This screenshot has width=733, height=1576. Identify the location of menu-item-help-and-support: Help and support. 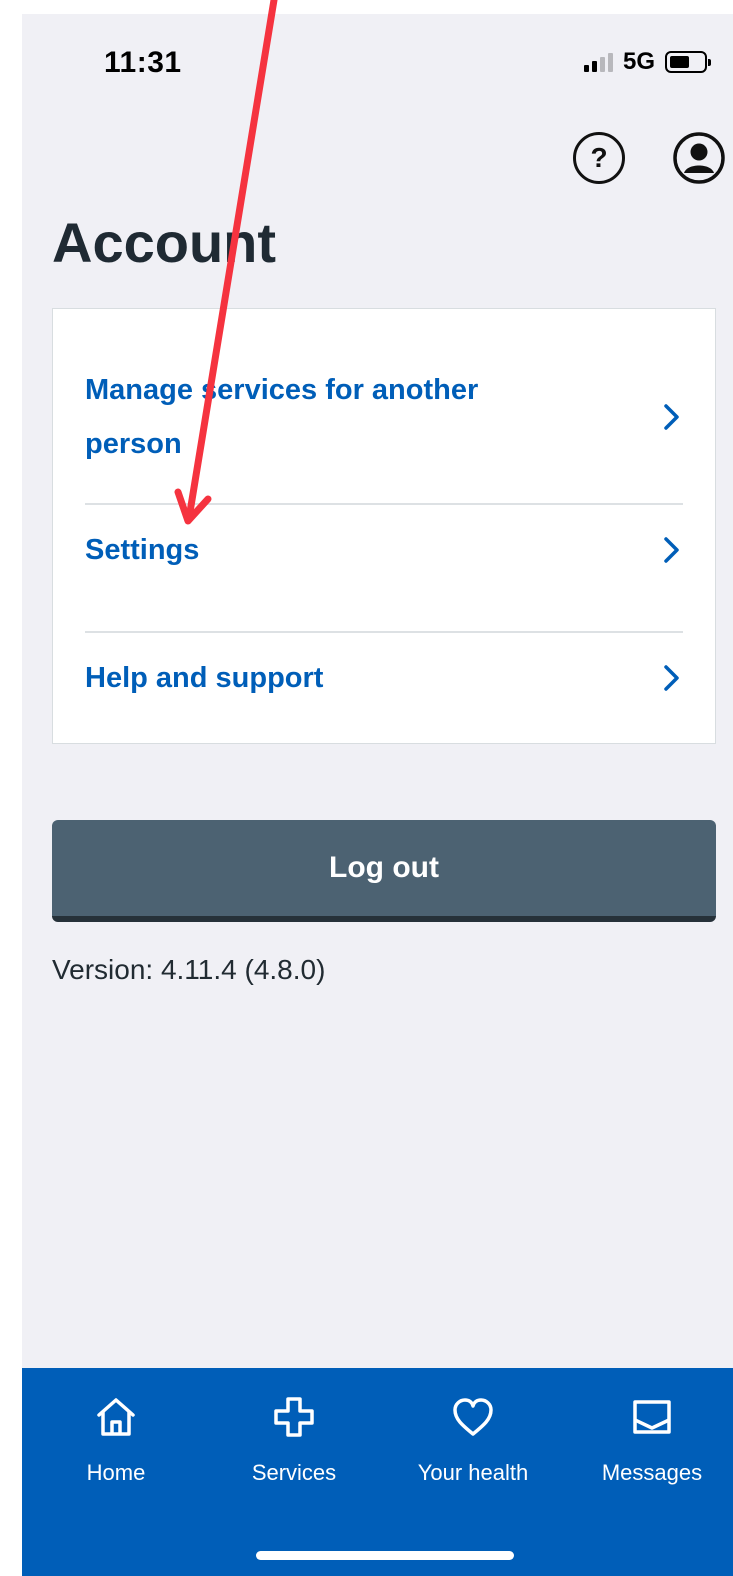
(384, 678).